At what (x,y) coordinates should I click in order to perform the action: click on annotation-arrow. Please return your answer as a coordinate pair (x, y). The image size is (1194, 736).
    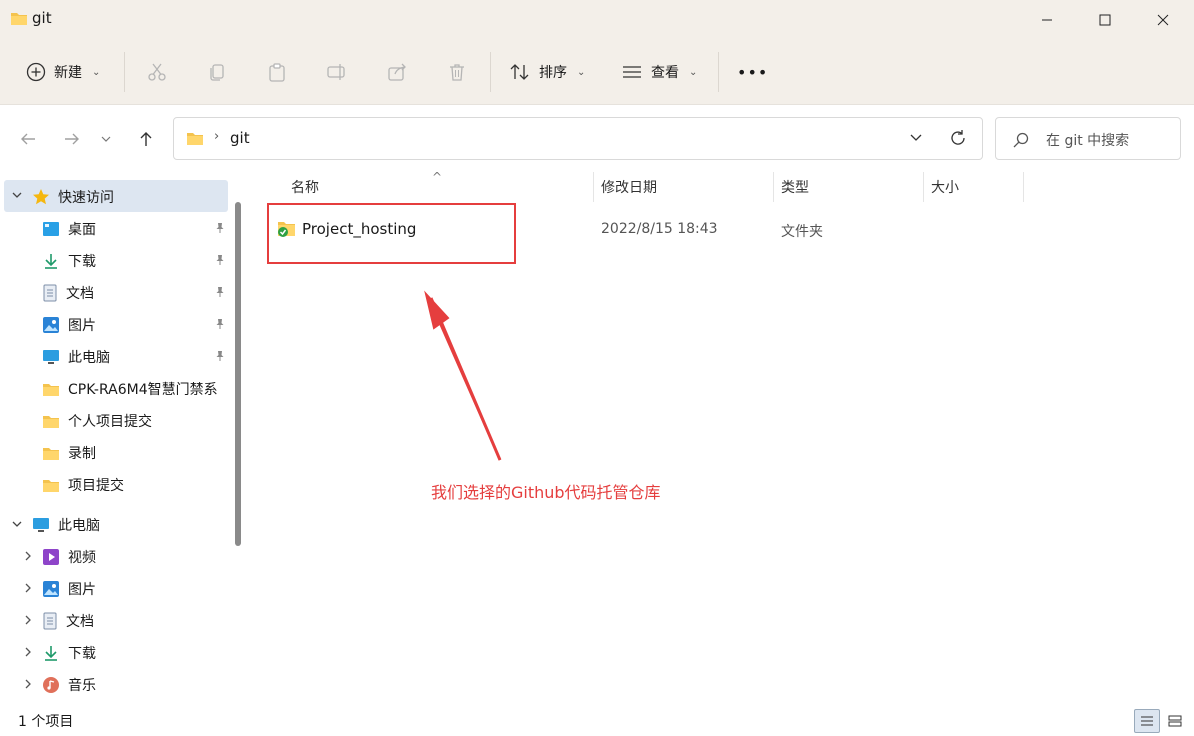
    Looking at the image, I should click on (463, 375).